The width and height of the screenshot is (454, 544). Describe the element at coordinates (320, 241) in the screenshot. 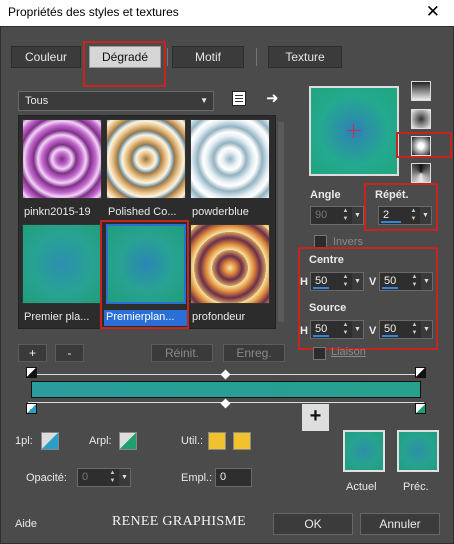

I see `invert-checkbox` at that location.